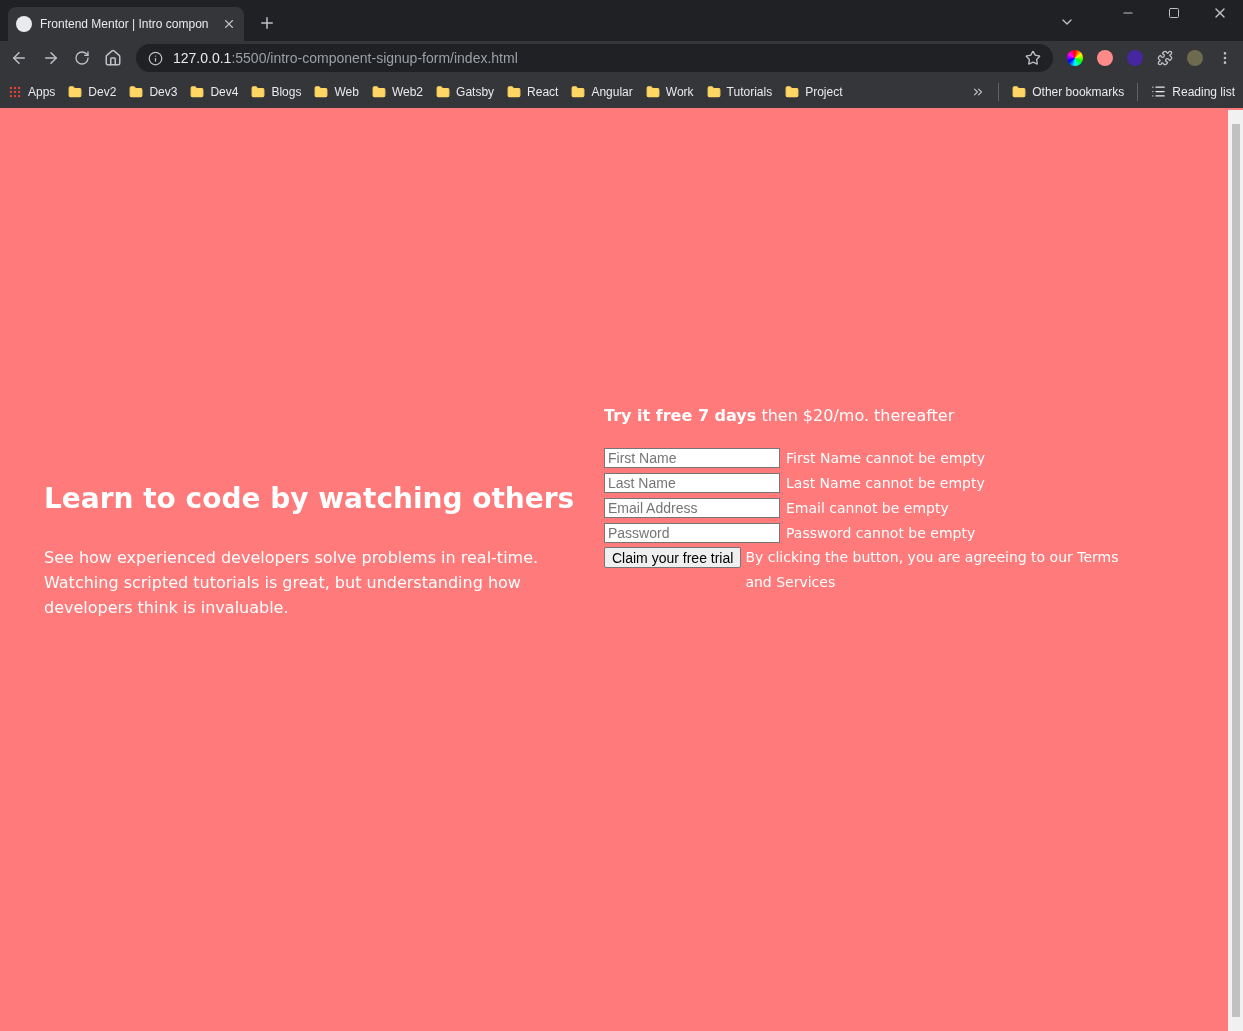  What do you see at coordinates (113, 58) in the screenshot?
I see `home-icon` at bounding box center [113, 58].